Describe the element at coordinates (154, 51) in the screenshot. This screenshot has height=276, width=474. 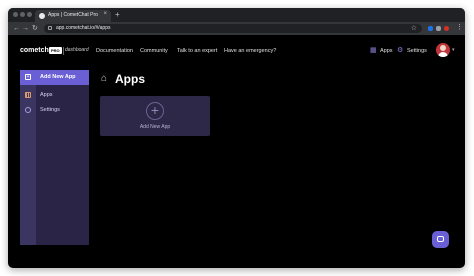
I see `nav-community: Community` at that location.